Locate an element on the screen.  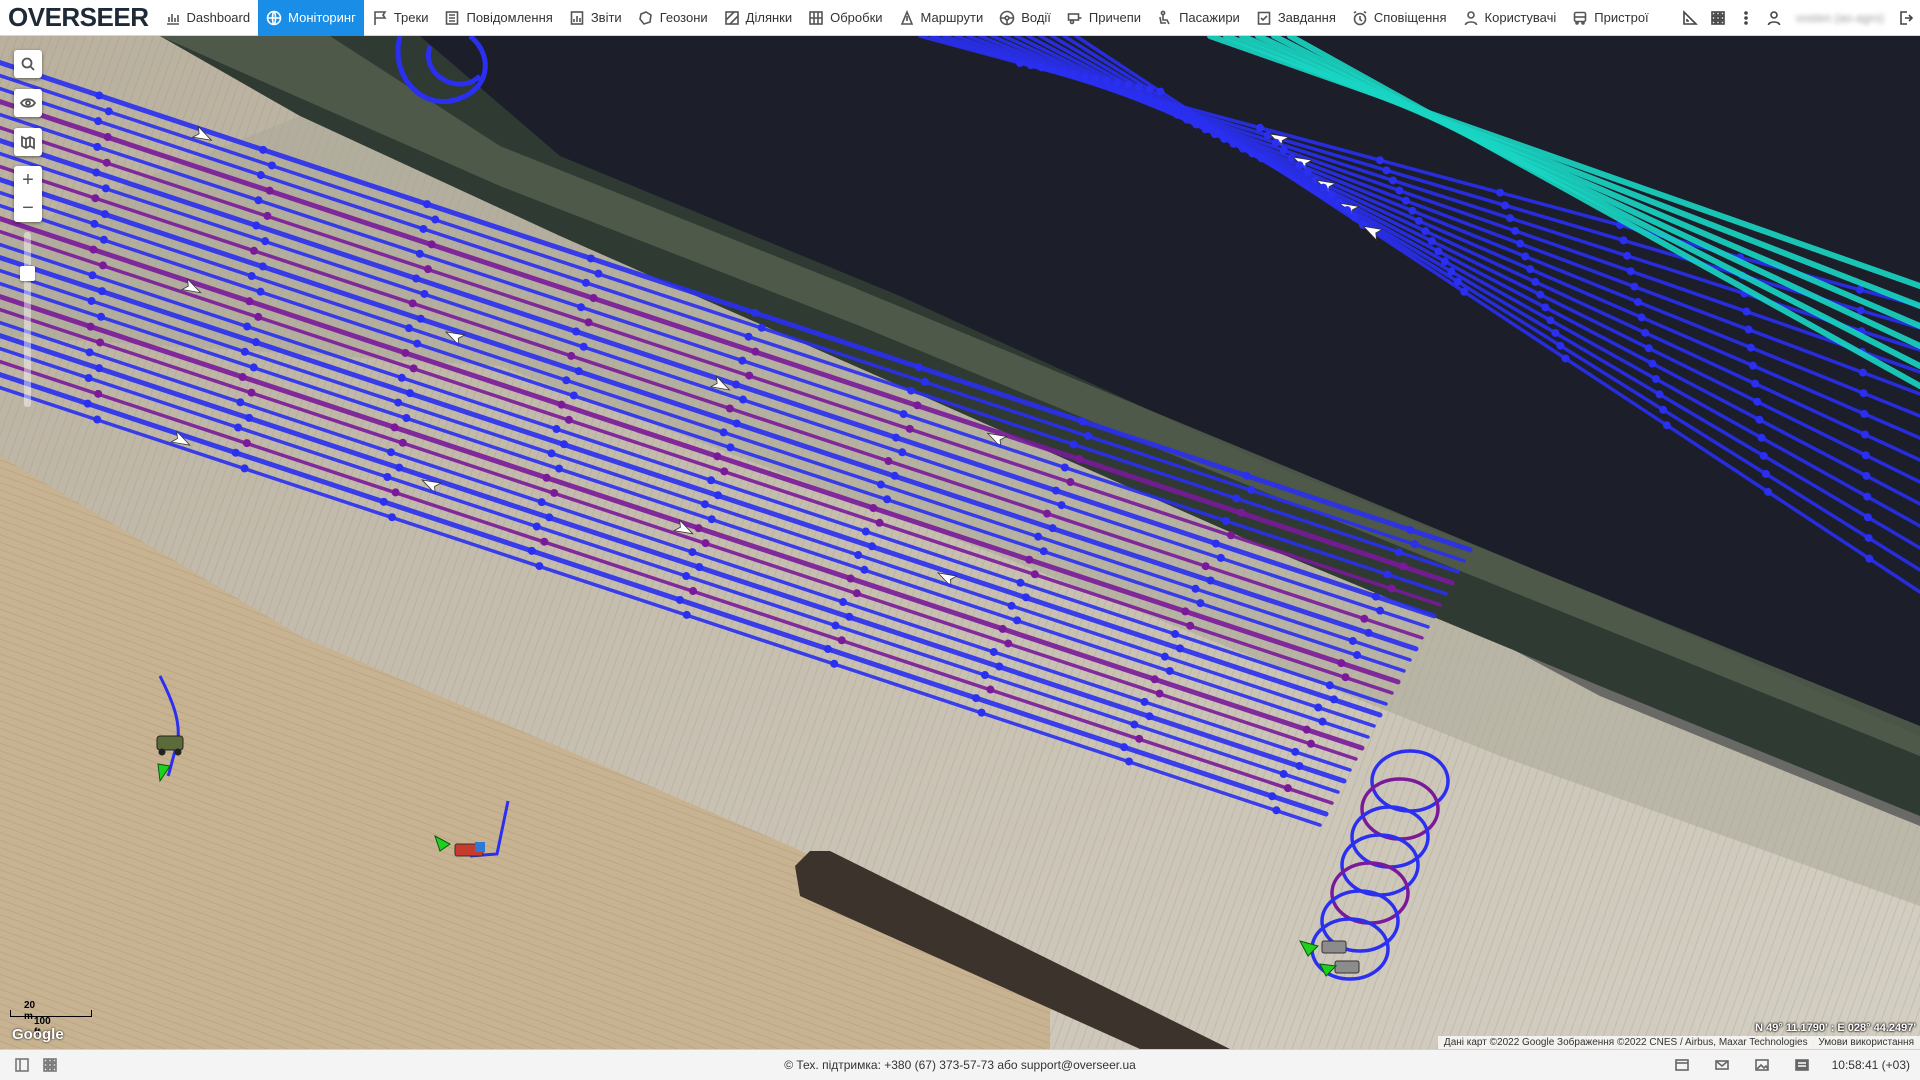
nav-passengers: Пасажири is located at coordinates (1198, 18).